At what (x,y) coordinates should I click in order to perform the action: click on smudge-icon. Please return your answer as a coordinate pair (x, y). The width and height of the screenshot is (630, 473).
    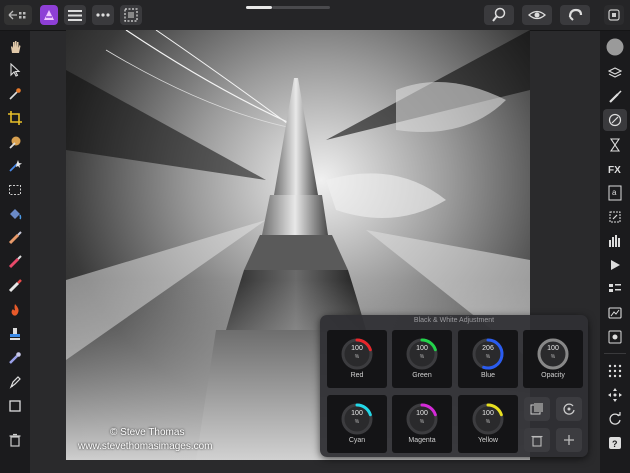
    Looking at the image, I should click on (15, 358).